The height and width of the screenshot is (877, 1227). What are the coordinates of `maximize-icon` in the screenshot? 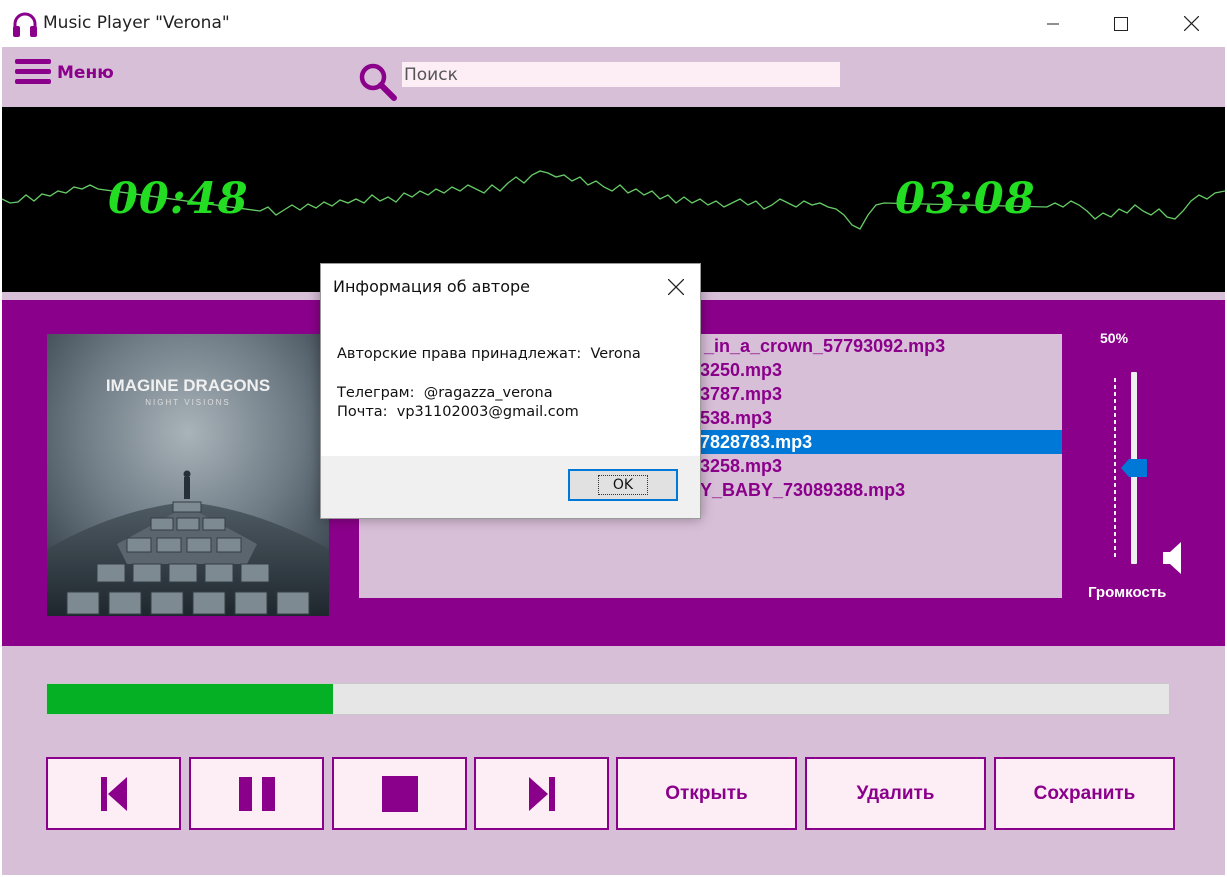 It's located at (1121, 23).